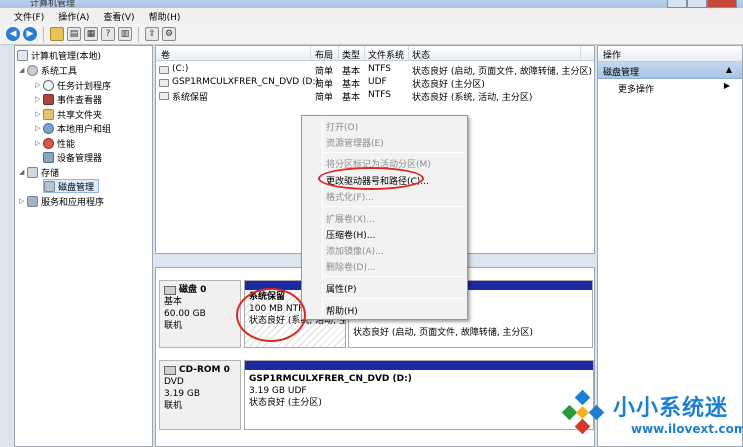 This screenshot has height=447, width=743. I want to click on tree-node-device-manager: 设备管理器, so click(72, 157).